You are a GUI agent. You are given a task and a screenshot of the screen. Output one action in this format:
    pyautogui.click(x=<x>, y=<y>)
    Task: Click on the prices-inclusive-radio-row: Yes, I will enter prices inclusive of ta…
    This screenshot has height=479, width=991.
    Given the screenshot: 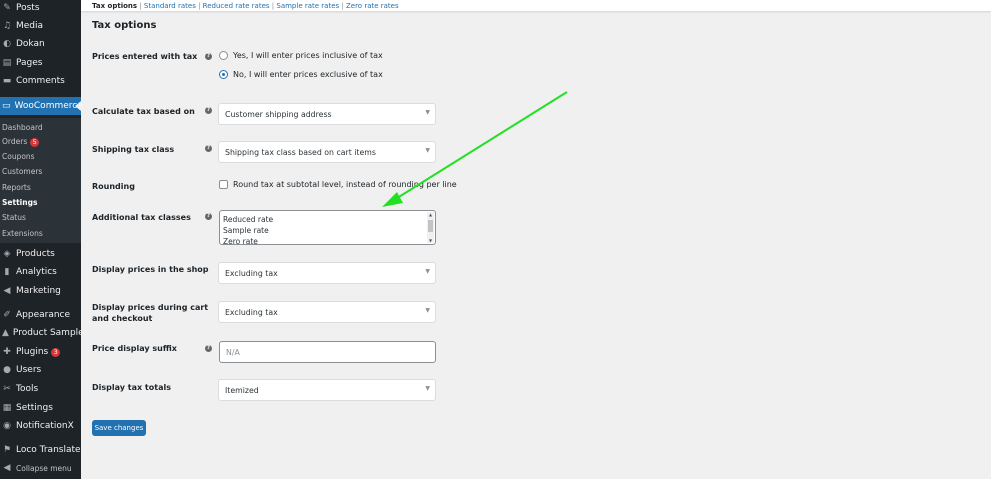 What is the action you would take?
    pyautogui.click(x=301, y=55)
    